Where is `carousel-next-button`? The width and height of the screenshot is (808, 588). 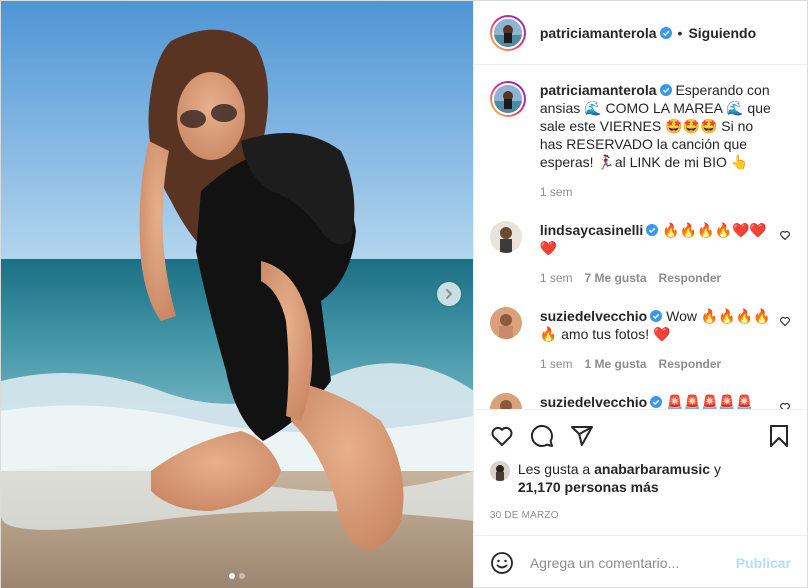
carousel-next-button is located at coordinates (448, 294).